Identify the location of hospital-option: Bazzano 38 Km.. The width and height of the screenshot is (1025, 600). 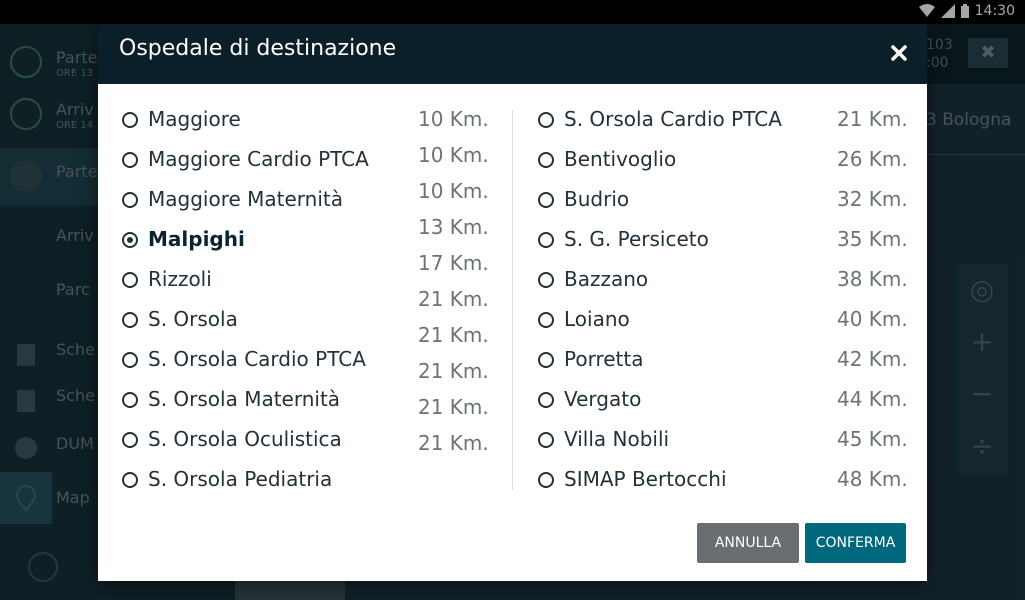
(723, 279).